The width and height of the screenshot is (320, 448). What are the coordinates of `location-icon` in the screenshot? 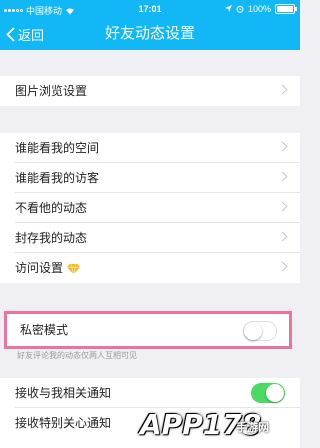 It's located at (228, 8).